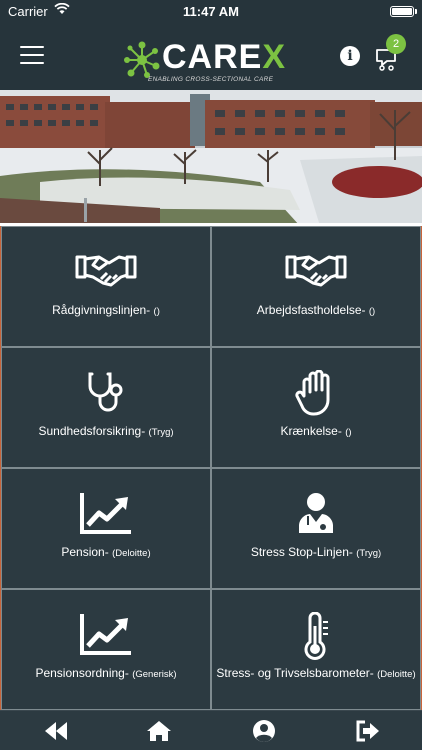 This screenshot has height=750, width=422. What do you see at coordinates (264, 731) in the screenshot?
I see `profile-icon` at bounding box center [264, 731].